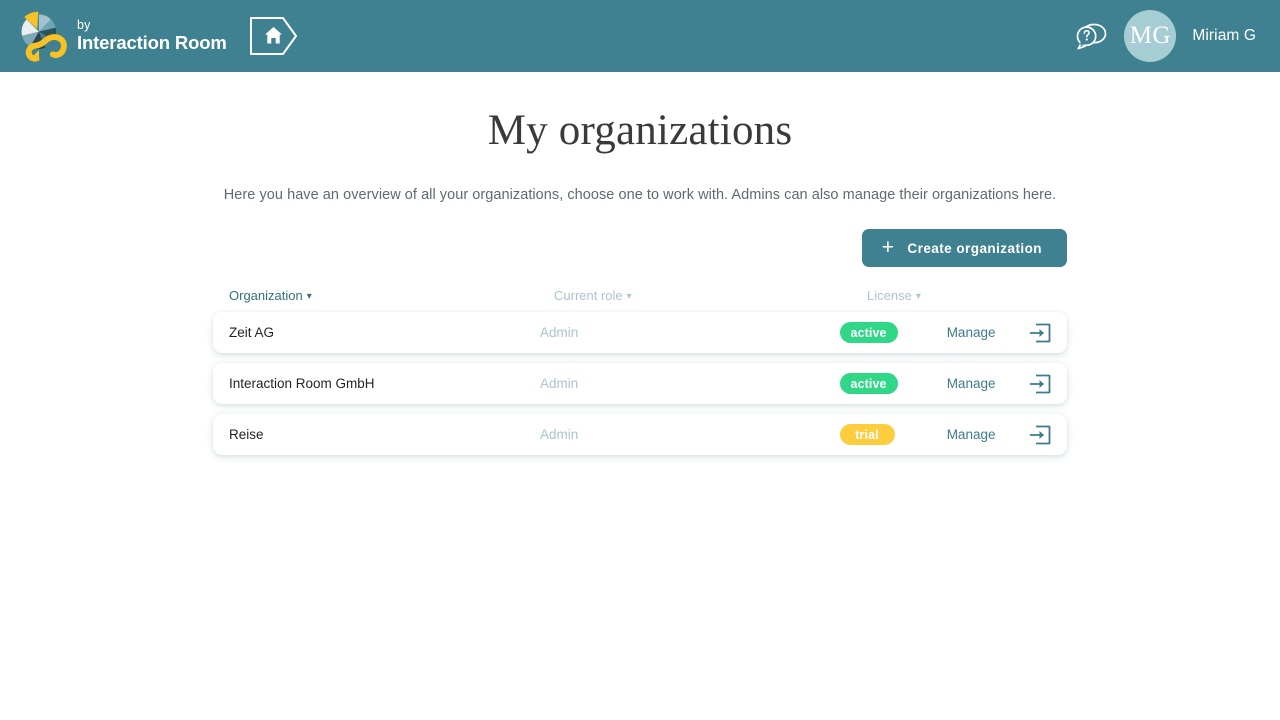 The width and height of the screenshot is (1280, 720). What do you see at coordinates (867, 435) in the screenshot?
I see `status-badge: trial` at bounding box center [867, 435].